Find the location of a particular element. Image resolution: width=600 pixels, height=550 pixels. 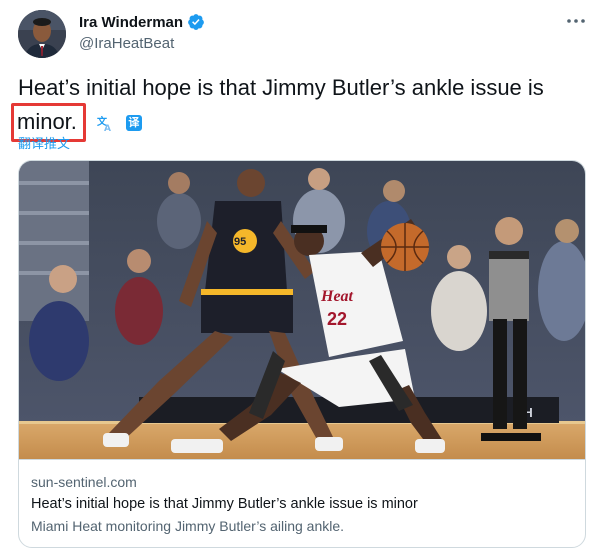

author-handle: @IraHeatBeat is located at coordinates (126, 43).